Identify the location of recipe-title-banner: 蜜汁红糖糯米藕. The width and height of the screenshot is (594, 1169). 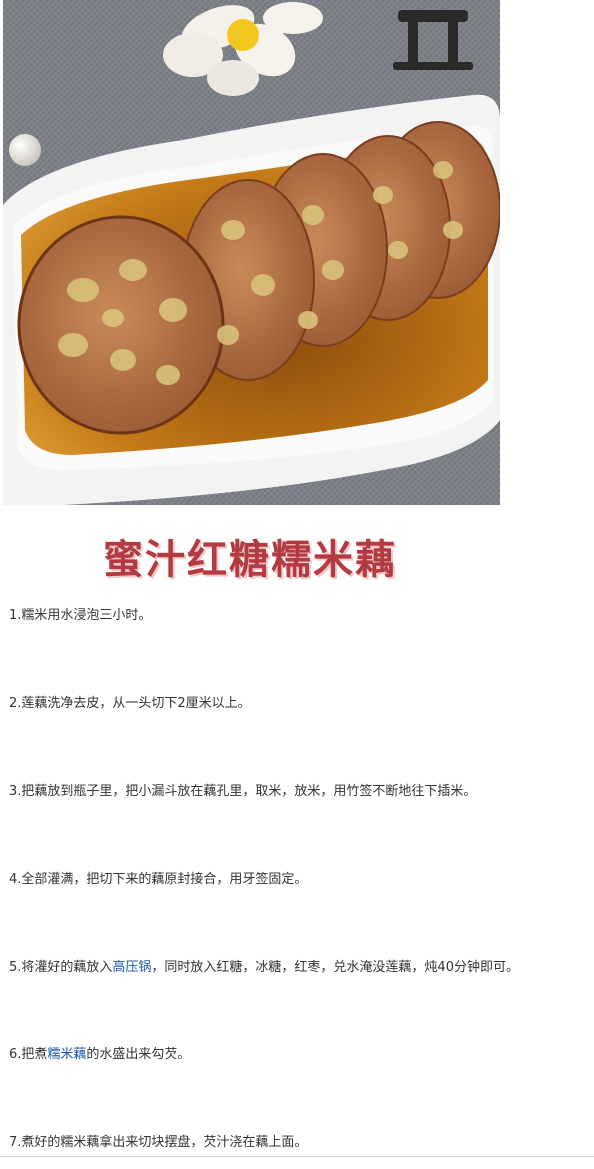
(250, 556).